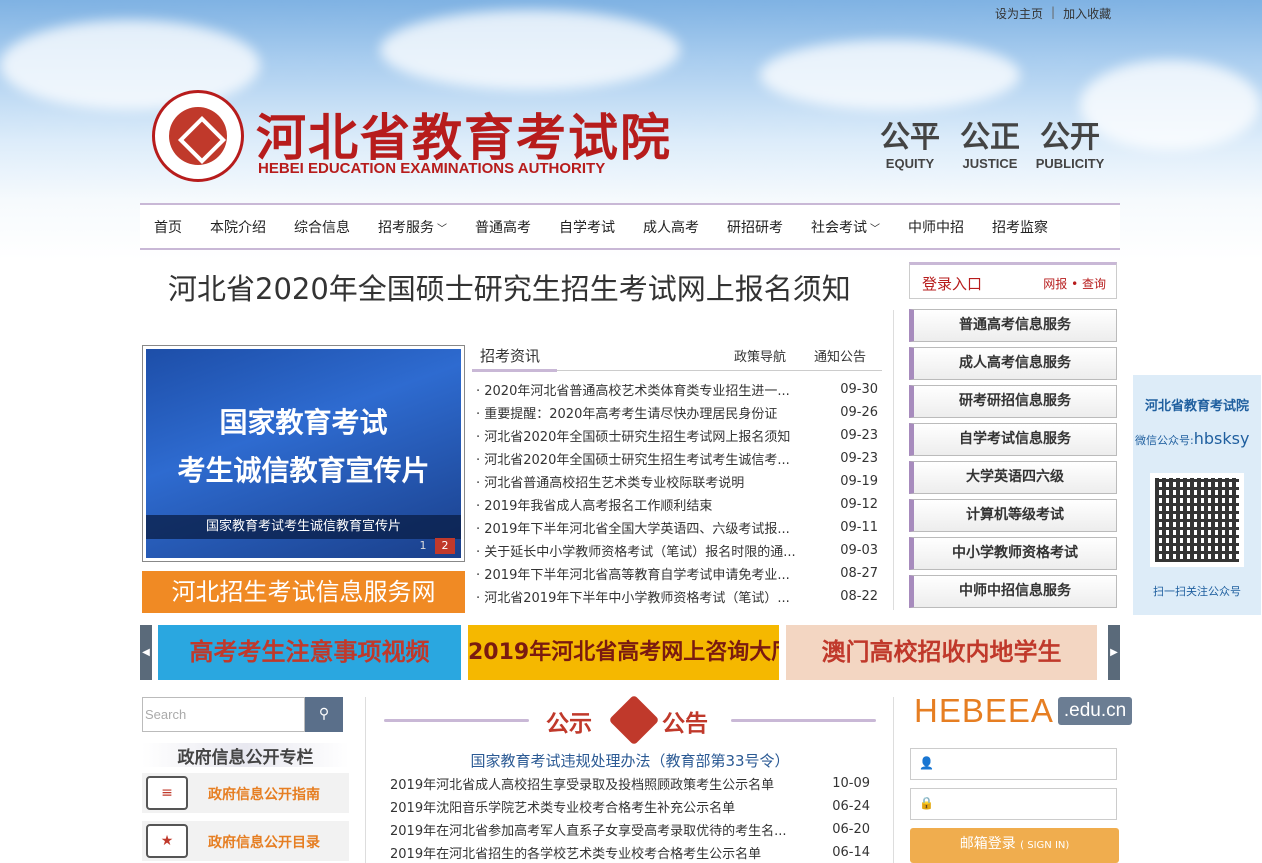 This screenshot has width=1262, height=863. I want to click on list-item: · 2019年我省成人高考报名工作顺利结束 09-12, so click(677, 504).